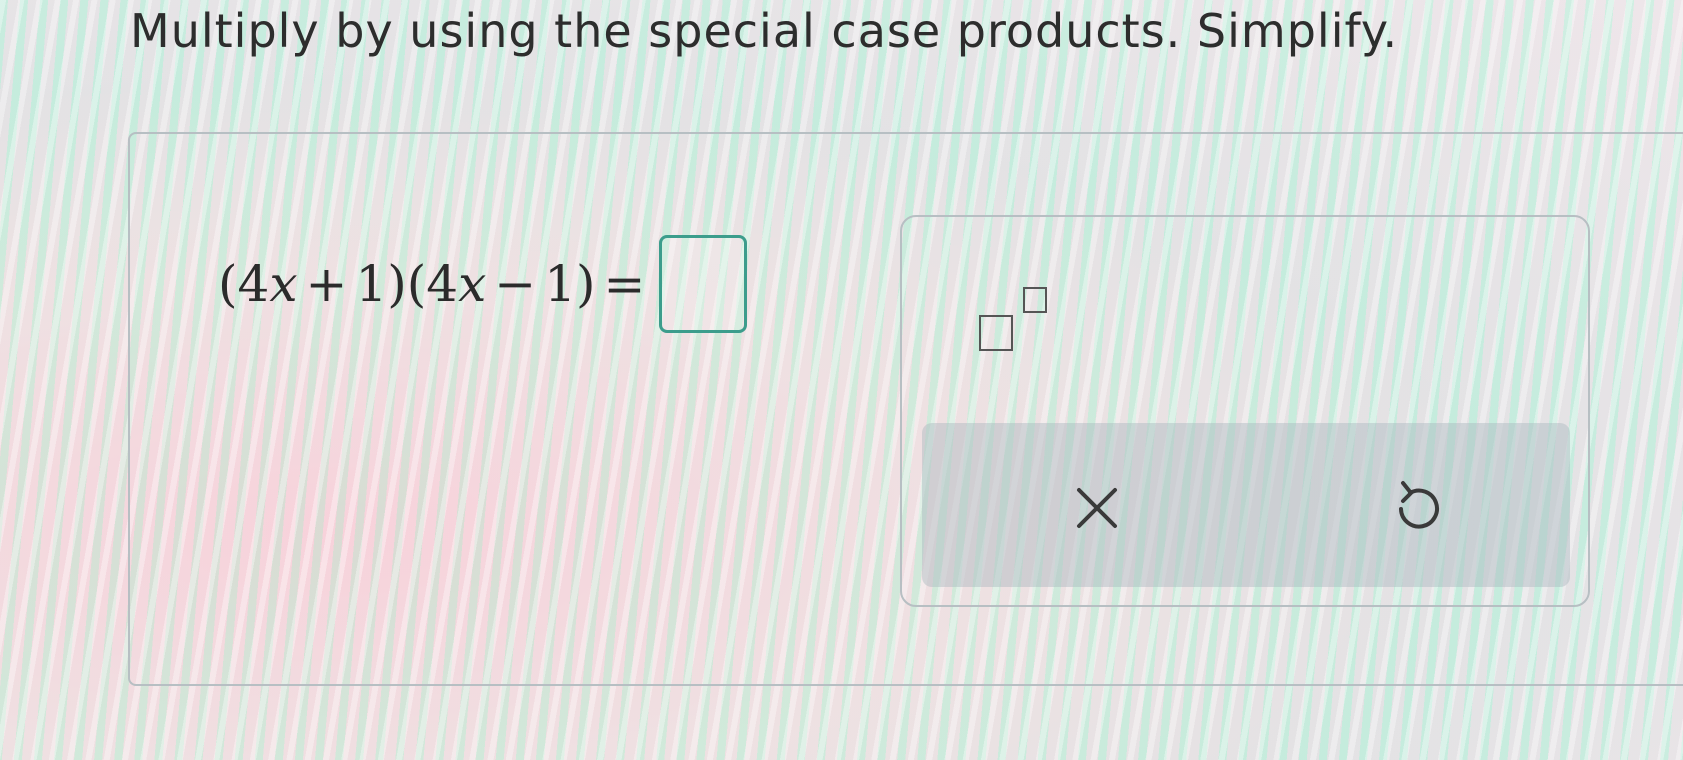  What do you see at coordinates (1035, 300) in the screenshot?
I see `exponent-power-box` at bounding box center [1035, 300].